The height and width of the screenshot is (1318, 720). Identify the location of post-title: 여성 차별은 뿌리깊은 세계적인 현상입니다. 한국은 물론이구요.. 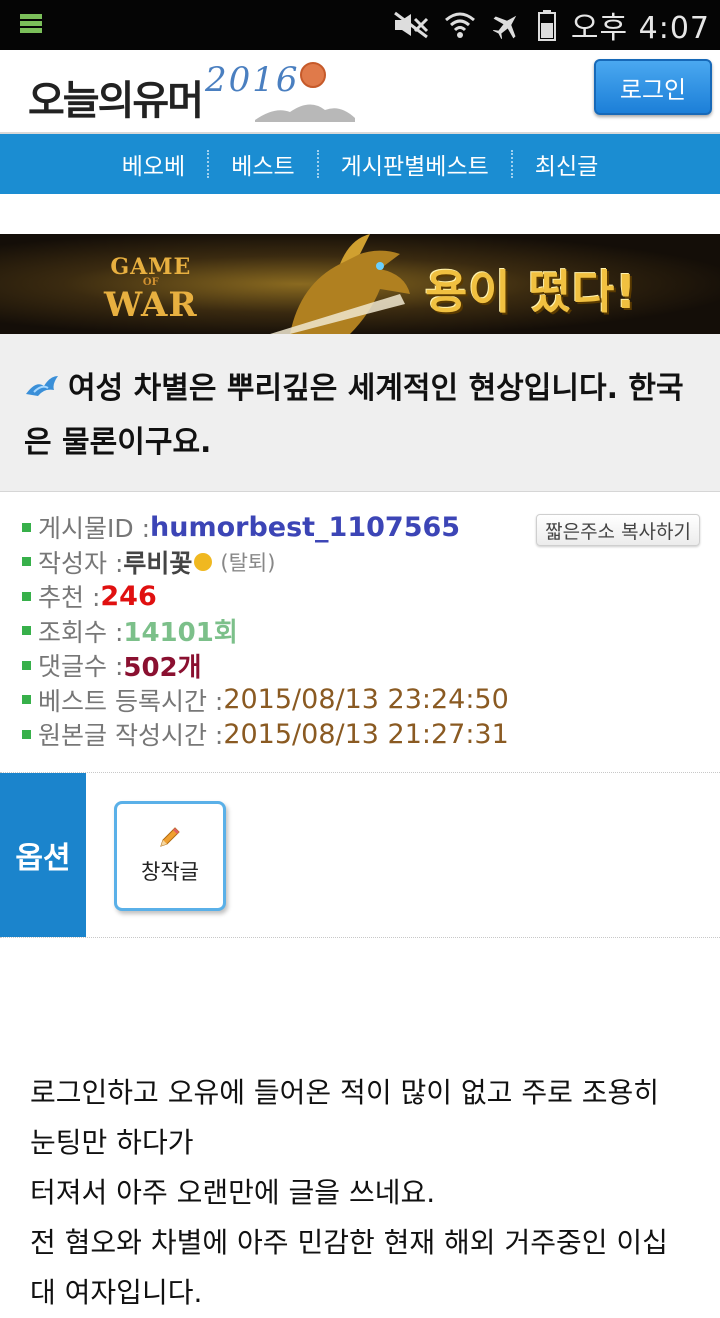
(360, 416).